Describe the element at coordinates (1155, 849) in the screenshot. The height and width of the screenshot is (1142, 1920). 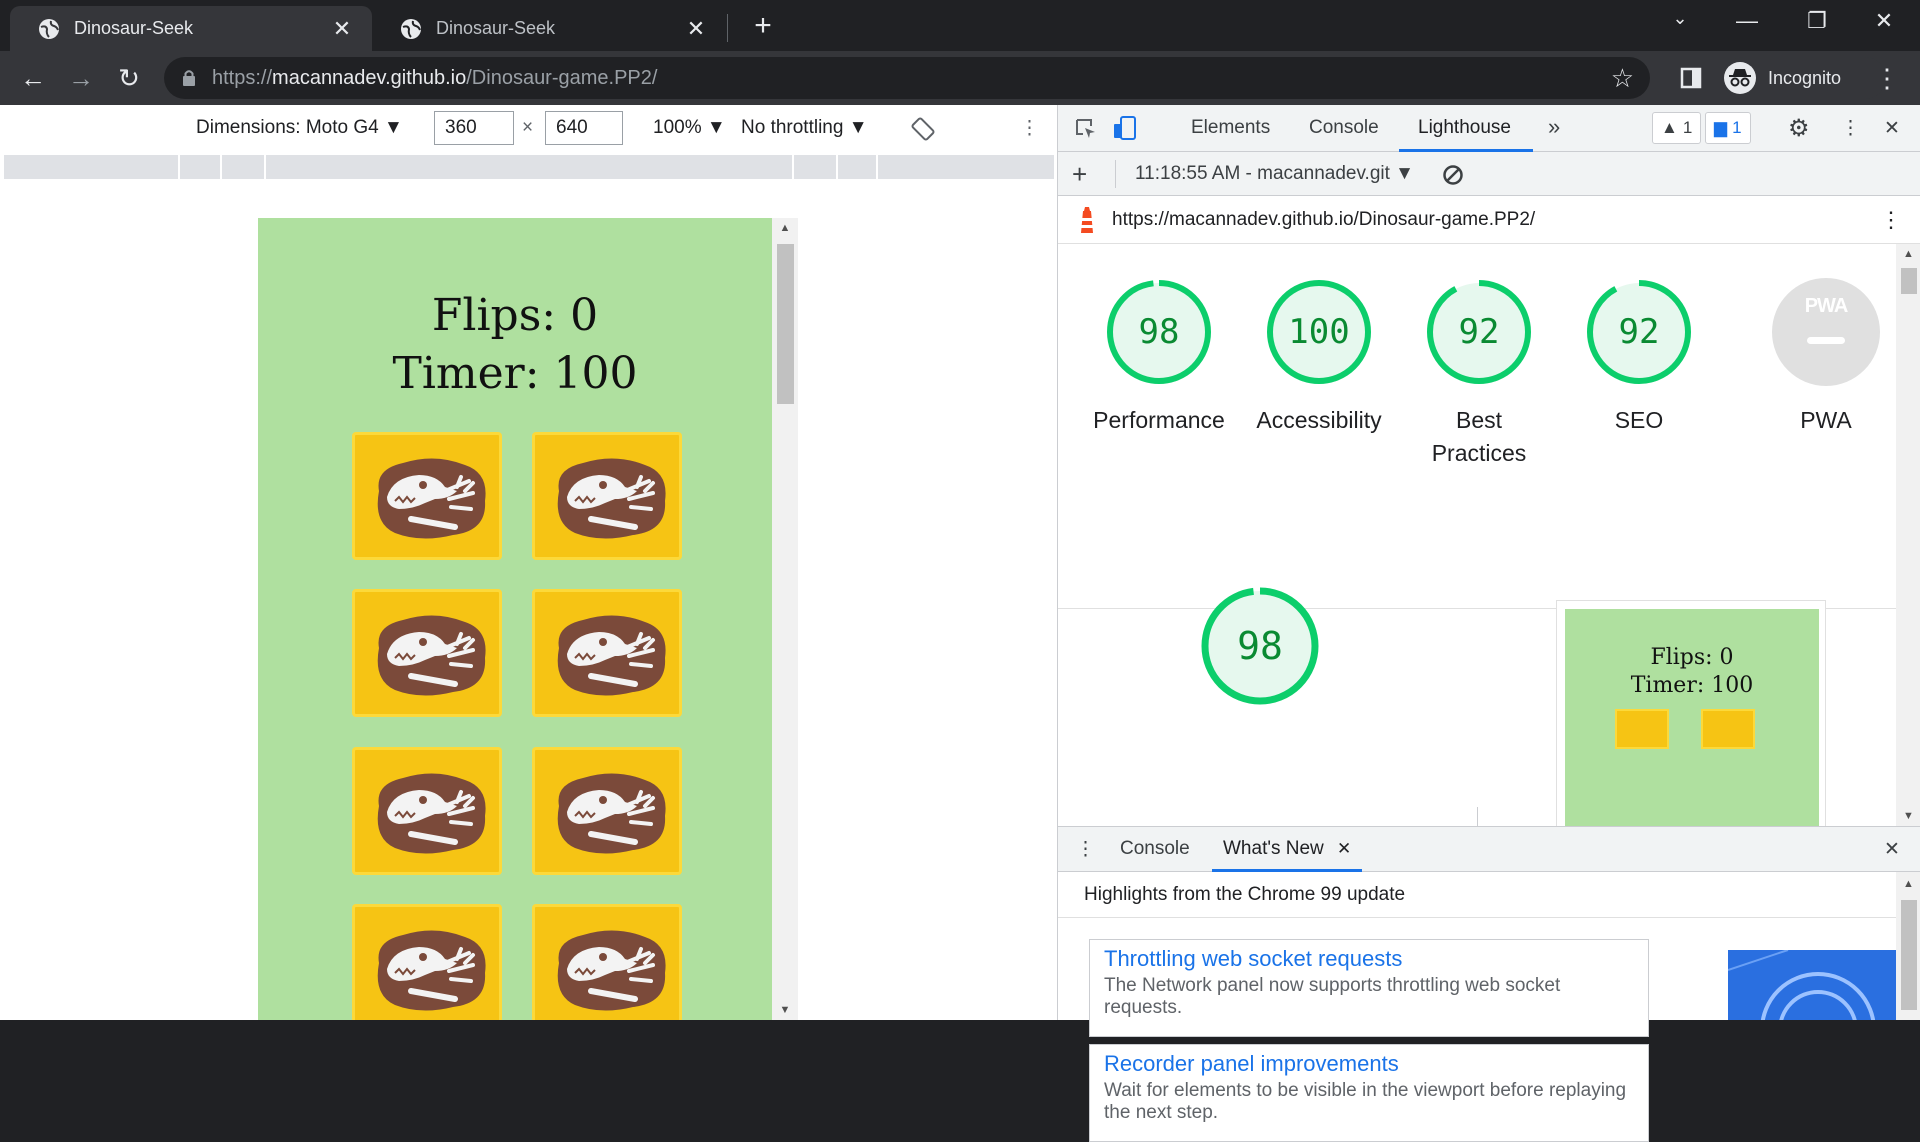
I see `drawer-tab-console: Console` at that location.